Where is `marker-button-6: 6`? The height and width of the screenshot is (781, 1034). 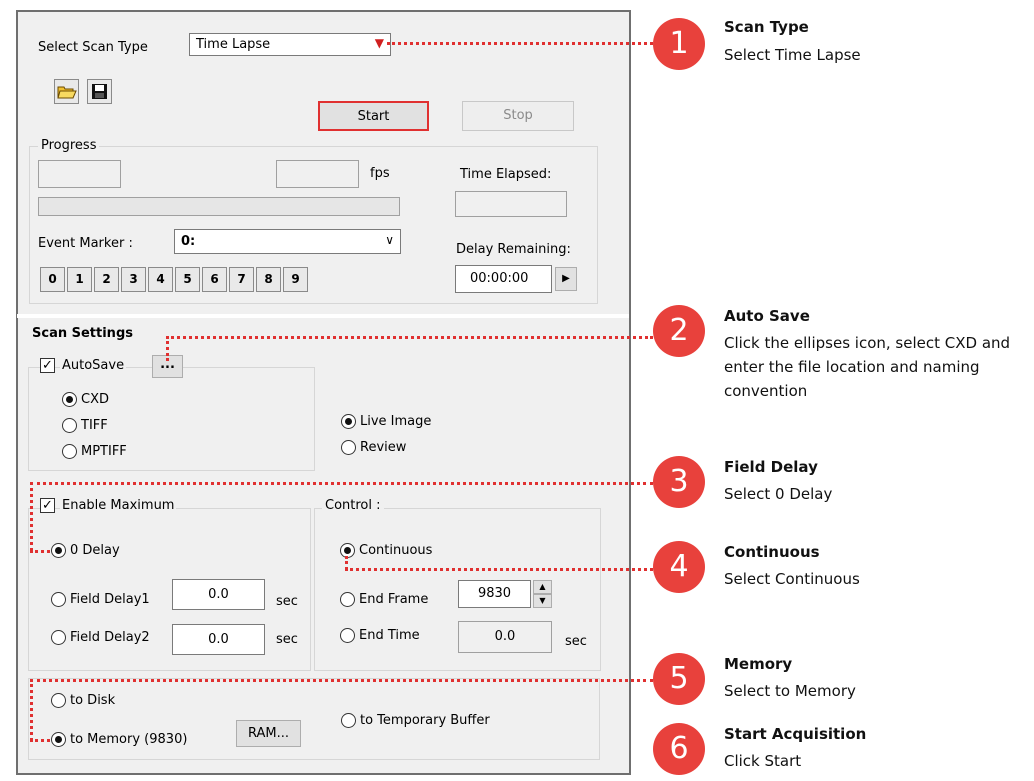 marker-button-6: 6 is located at coordinates (214, 279).